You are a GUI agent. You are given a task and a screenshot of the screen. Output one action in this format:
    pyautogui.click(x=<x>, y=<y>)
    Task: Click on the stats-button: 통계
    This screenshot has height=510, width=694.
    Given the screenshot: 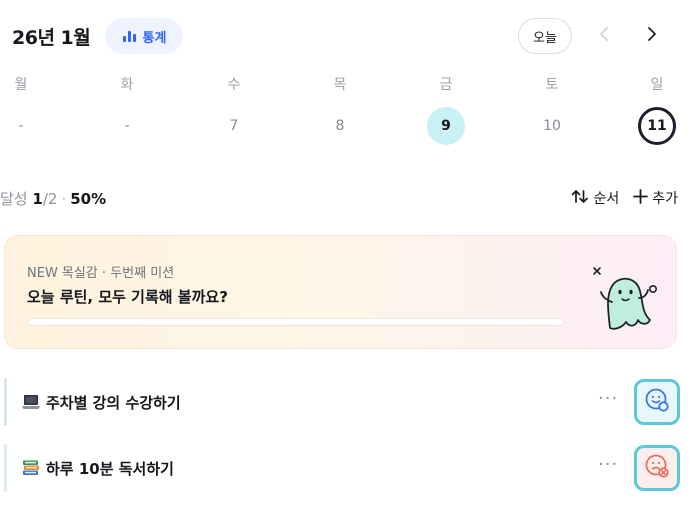 What is the action you would take?
    pyautogui.click(x=144, y=36)
    